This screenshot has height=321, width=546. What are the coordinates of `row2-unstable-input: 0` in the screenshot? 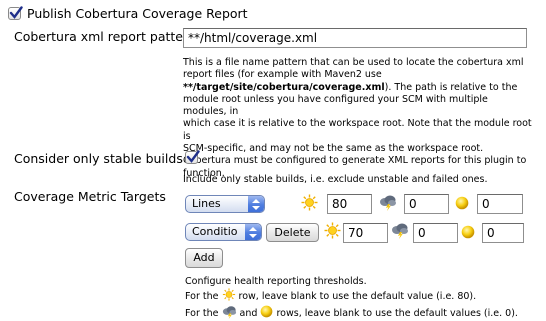 It's located at (503, 233).